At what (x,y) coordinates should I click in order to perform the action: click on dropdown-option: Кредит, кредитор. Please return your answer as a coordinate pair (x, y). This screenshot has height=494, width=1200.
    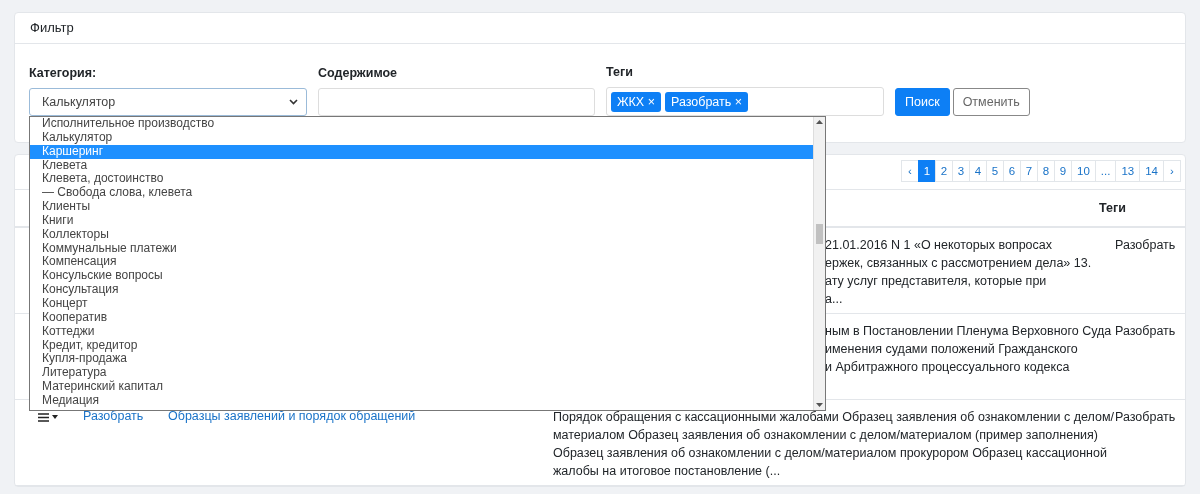
    Looking at the image, I should click on (421, 345).